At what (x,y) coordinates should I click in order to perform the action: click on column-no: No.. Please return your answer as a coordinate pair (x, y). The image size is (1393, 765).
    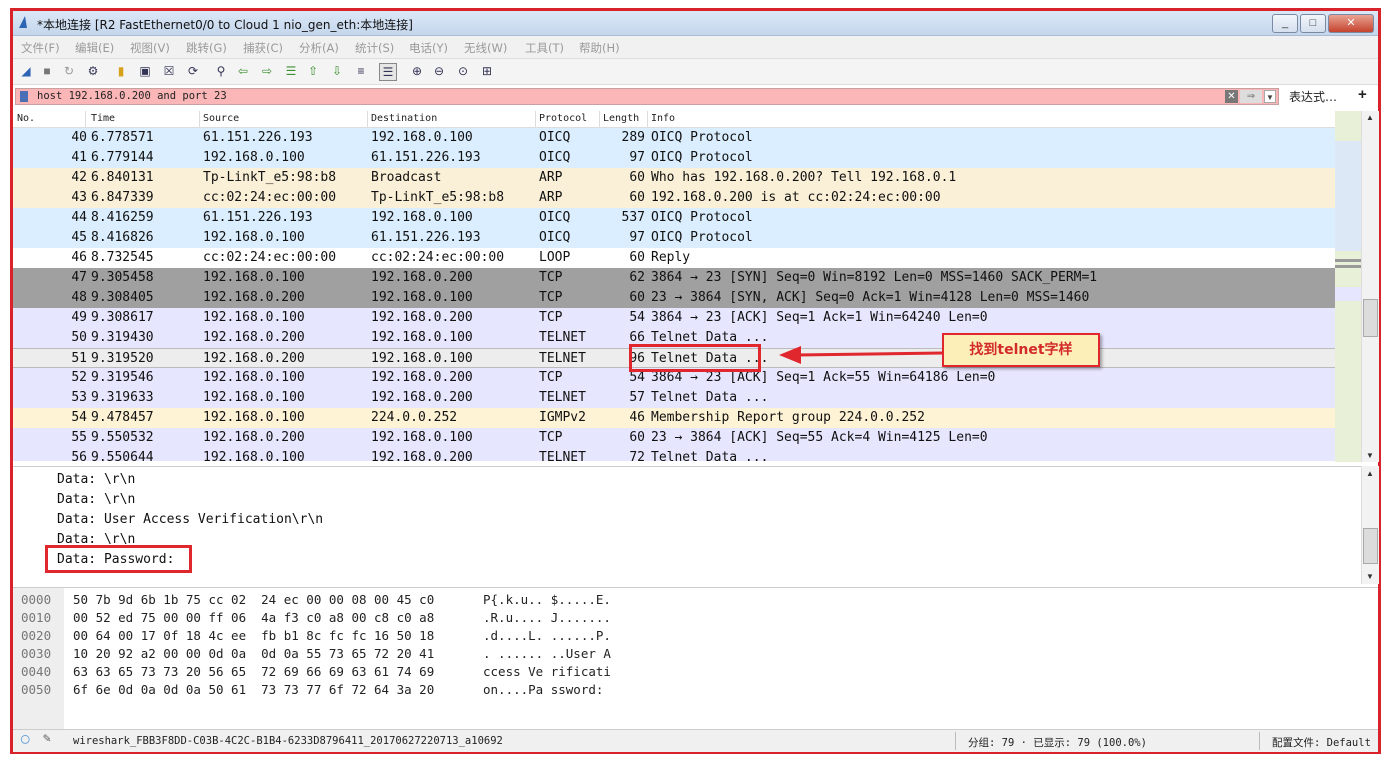
    Looking at the image, I should click on (26, 118).